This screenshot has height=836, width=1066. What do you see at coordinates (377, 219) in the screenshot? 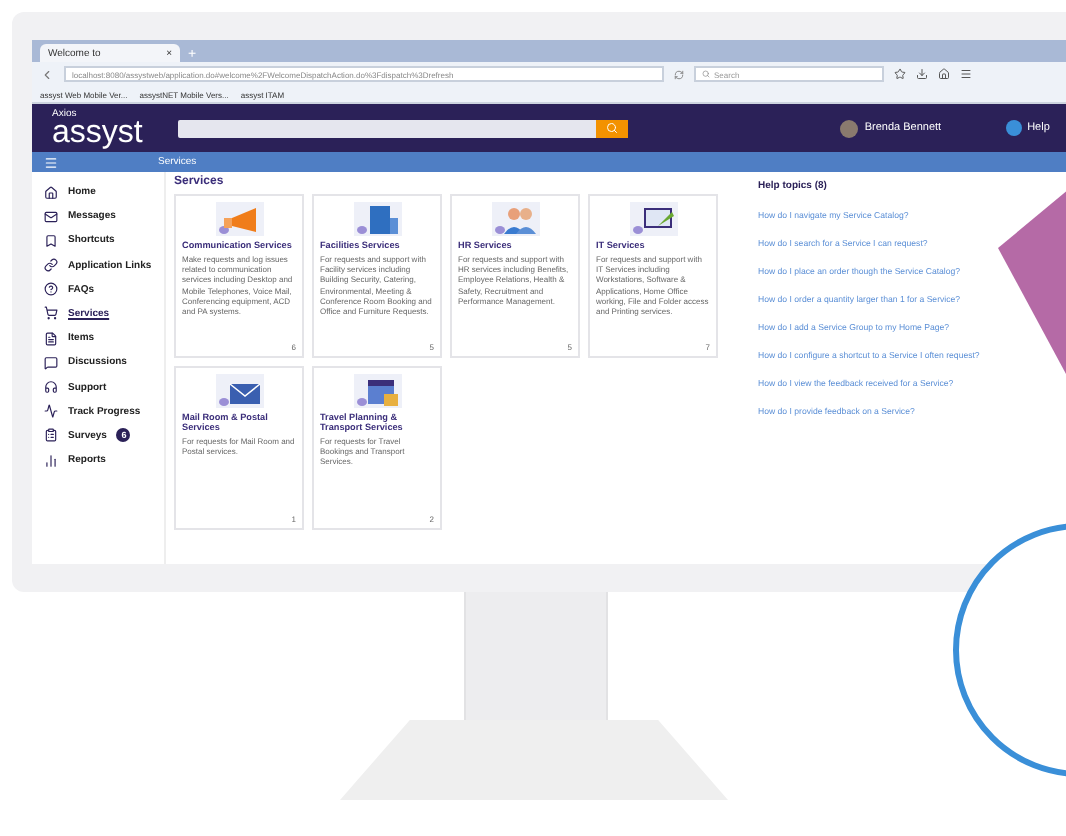
I see `building-illustration` at bounding box center [377, 219].